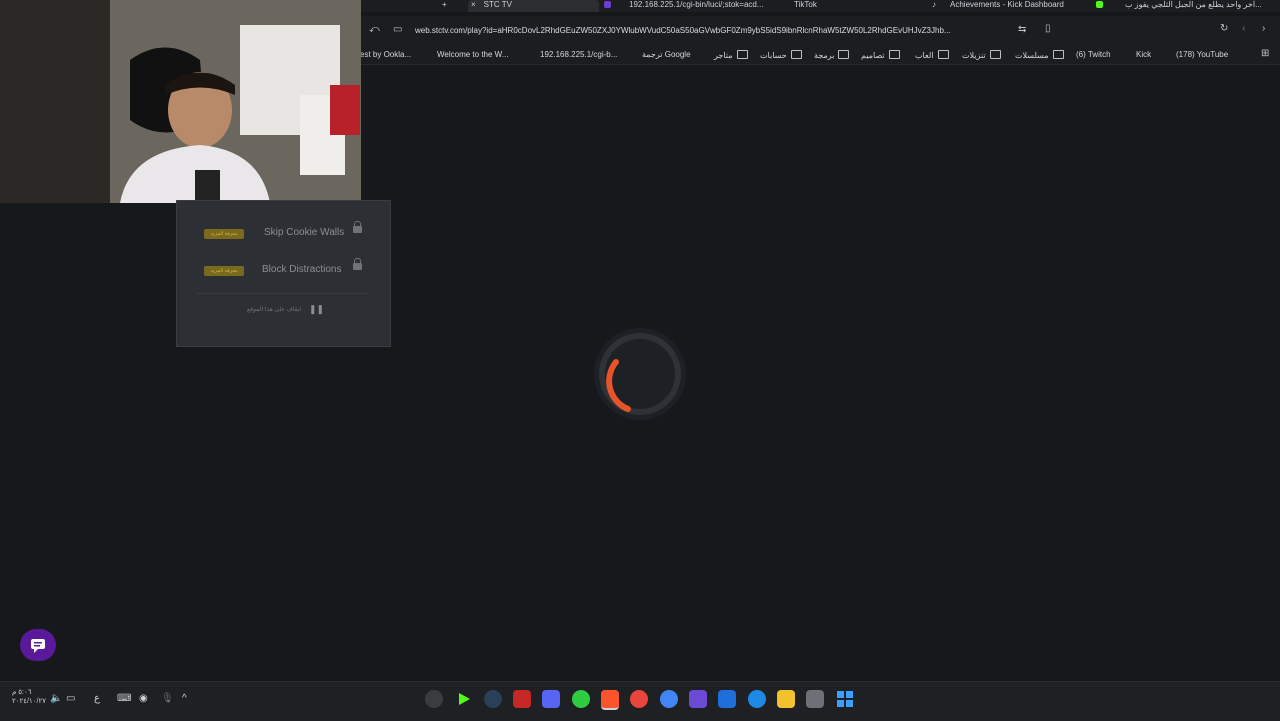 This screenshot has height=721, width=1280. What do you see at coordinates (184, 698) in the screenshot?
I see `show-hidden-icons-icon: ^` at bounding box center [184, 698].